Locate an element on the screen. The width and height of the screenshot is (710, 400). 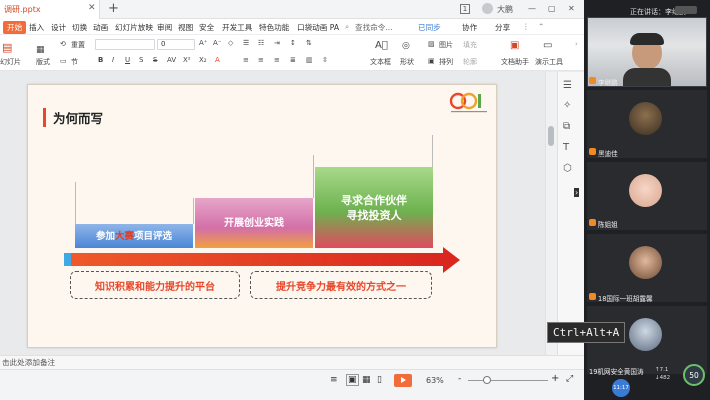
subscript-icon: X₂ is located at coordinates (203, 60).